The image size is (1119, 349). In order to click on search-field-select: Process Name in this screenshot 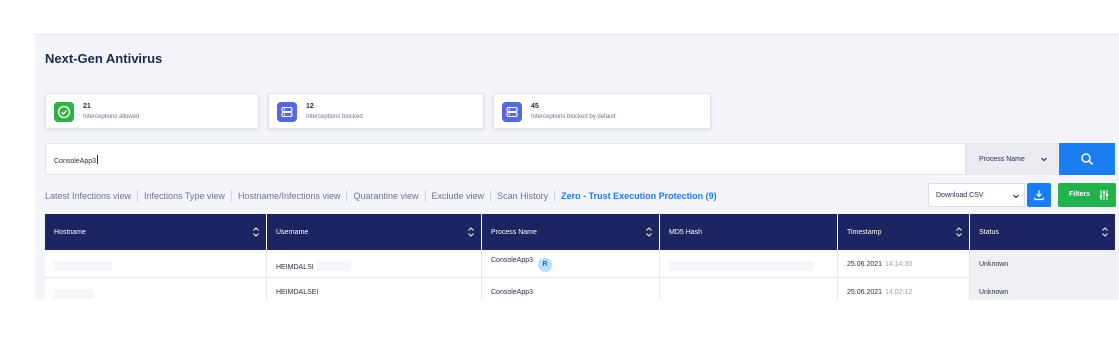, I will do `click(1012, 159)`.